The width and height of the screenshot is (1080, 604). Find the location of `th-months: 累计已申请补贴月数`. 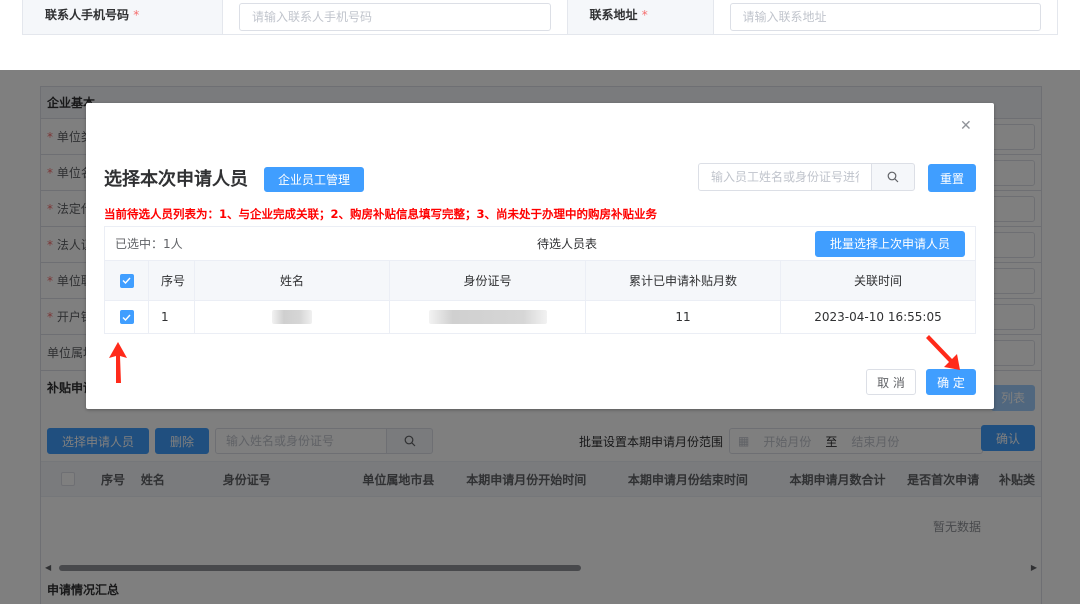

th-months: 累计已申请补贴月数 is located at coordinates (683, 280).